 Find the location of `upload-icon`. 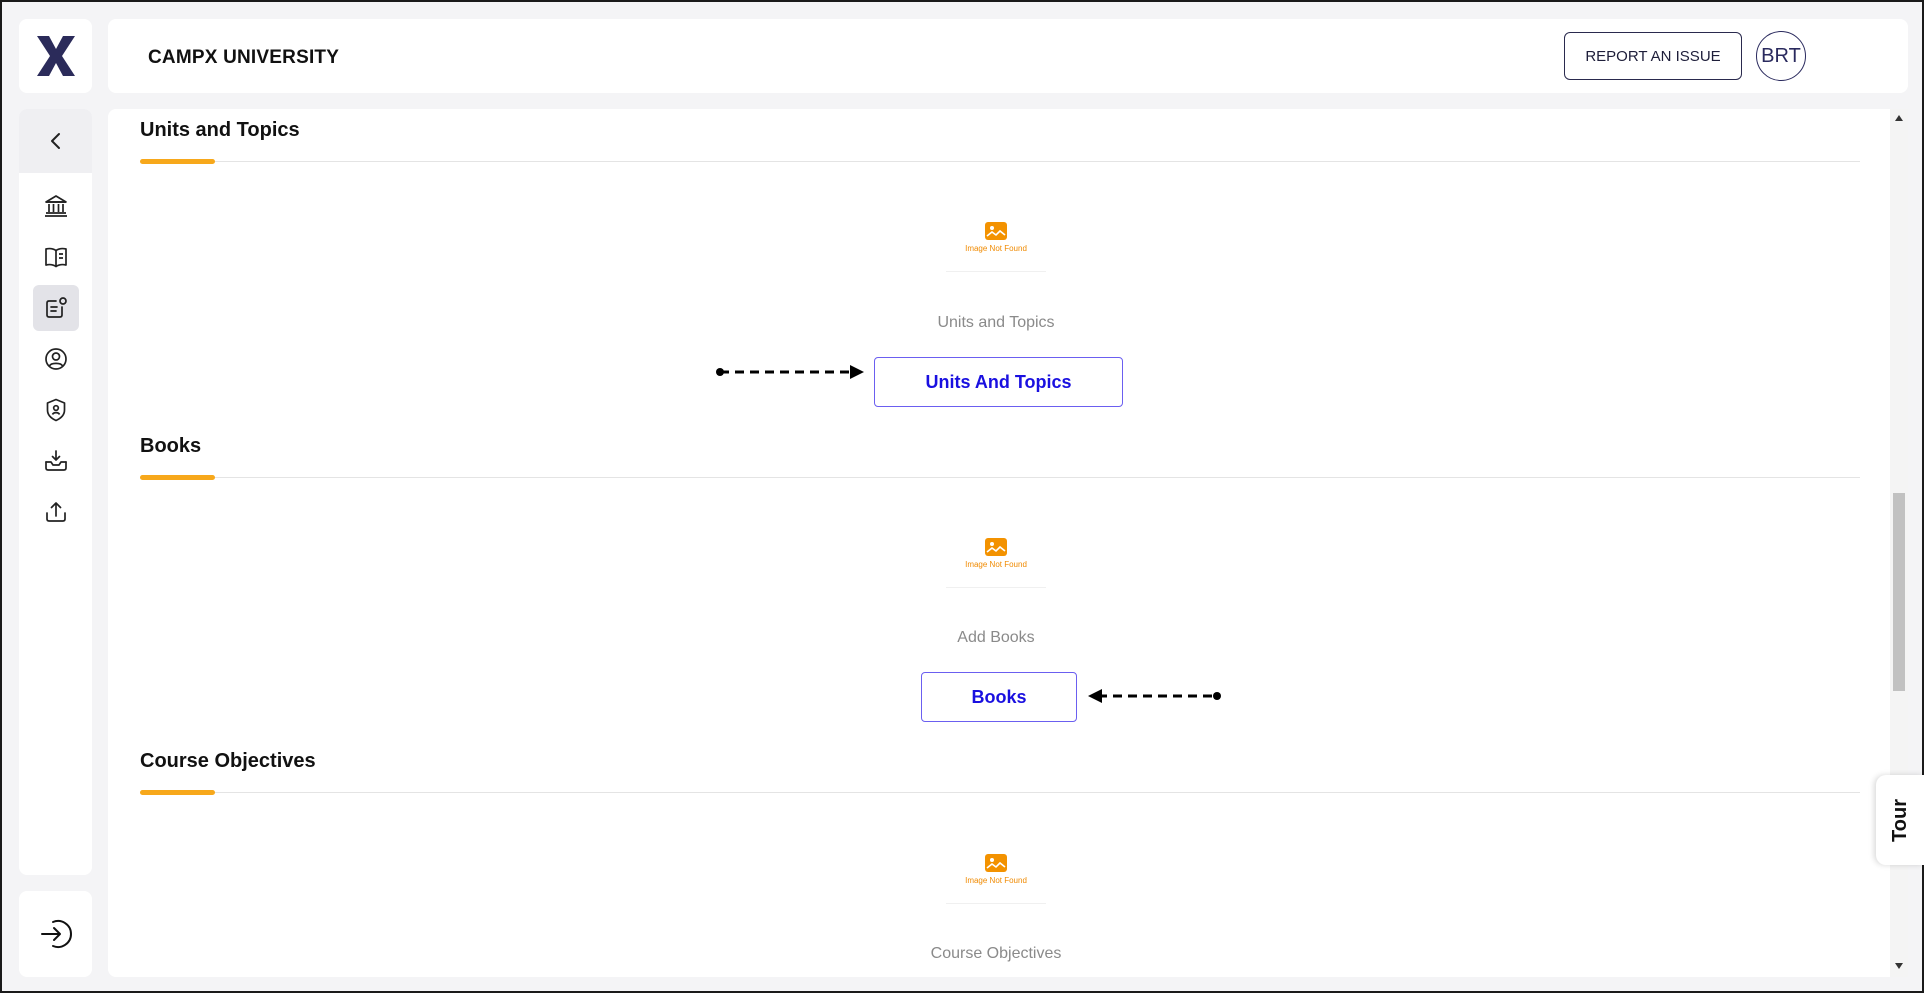

upload-icon is located at coordinates (56, 512).